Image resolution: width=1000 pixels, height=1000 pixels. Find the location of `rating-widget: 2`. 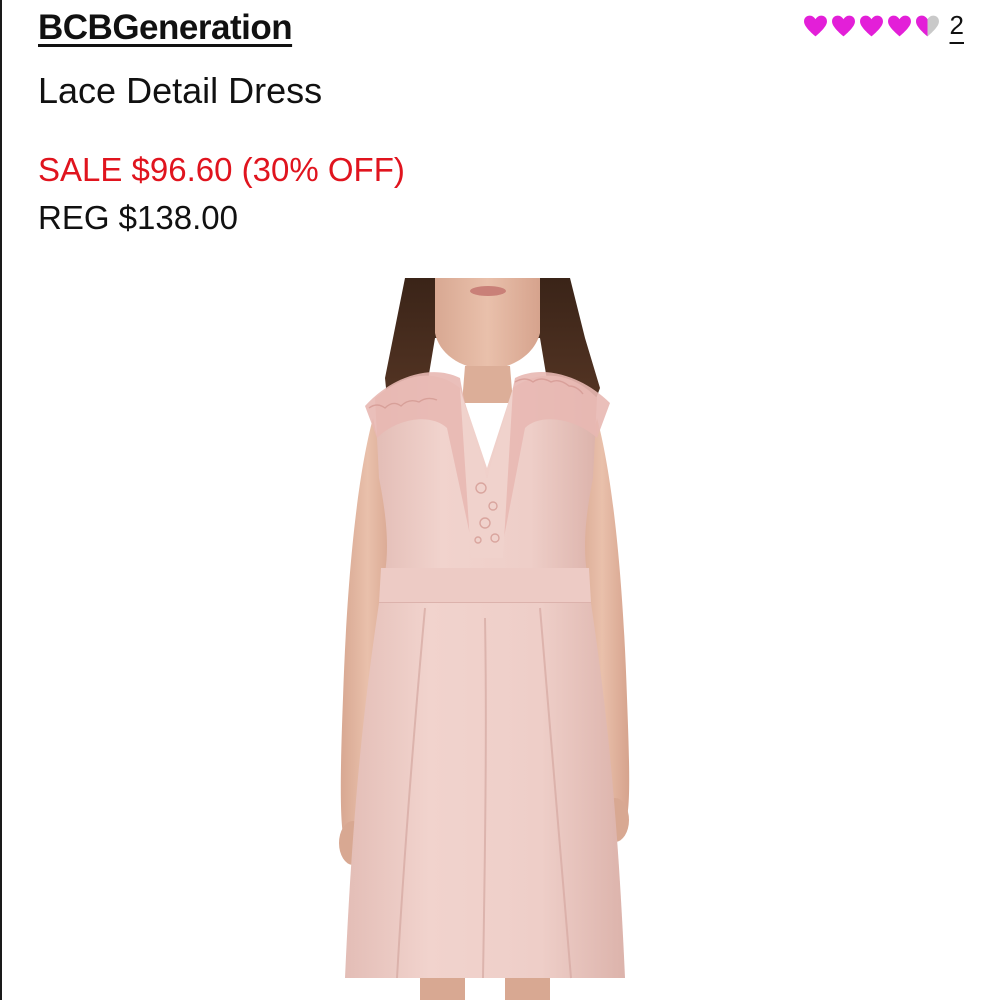

rating-widget: 2 is located at coordinates (883, 25).